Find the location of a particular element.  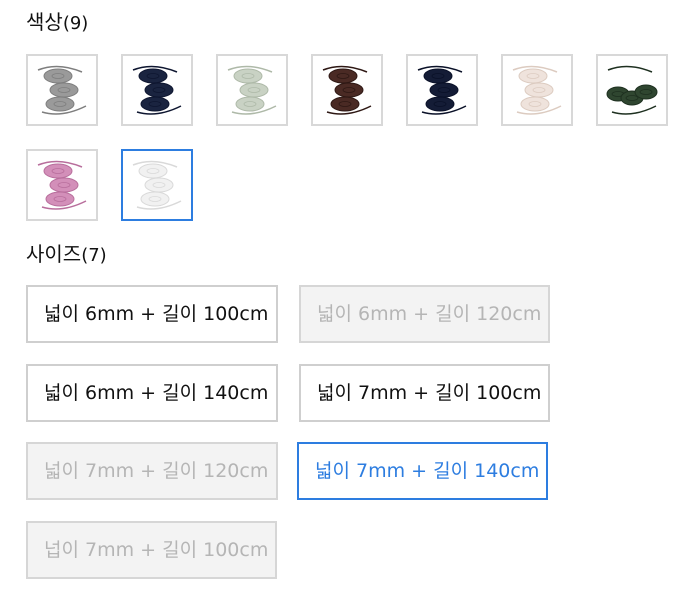

color-swatch-dark-green is located at coordinates (632, 90).